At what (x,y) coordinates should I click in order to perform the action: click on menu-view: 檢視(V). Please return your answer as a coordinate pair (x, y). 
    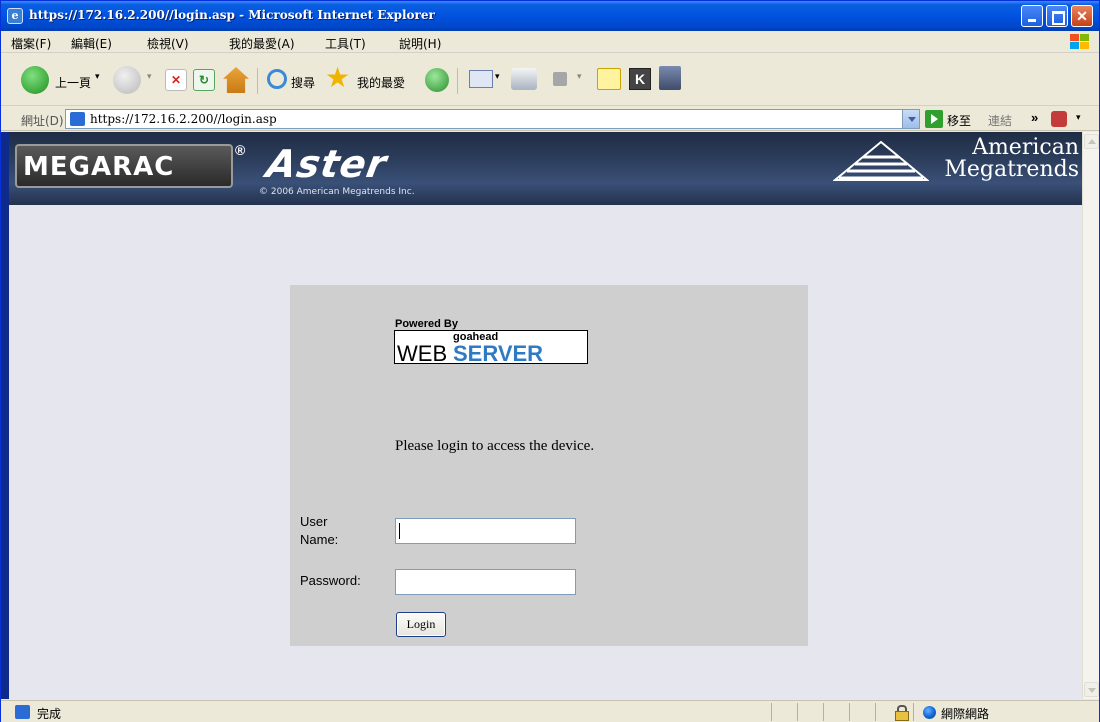
    Looking at the image, I should click on (168, 43).